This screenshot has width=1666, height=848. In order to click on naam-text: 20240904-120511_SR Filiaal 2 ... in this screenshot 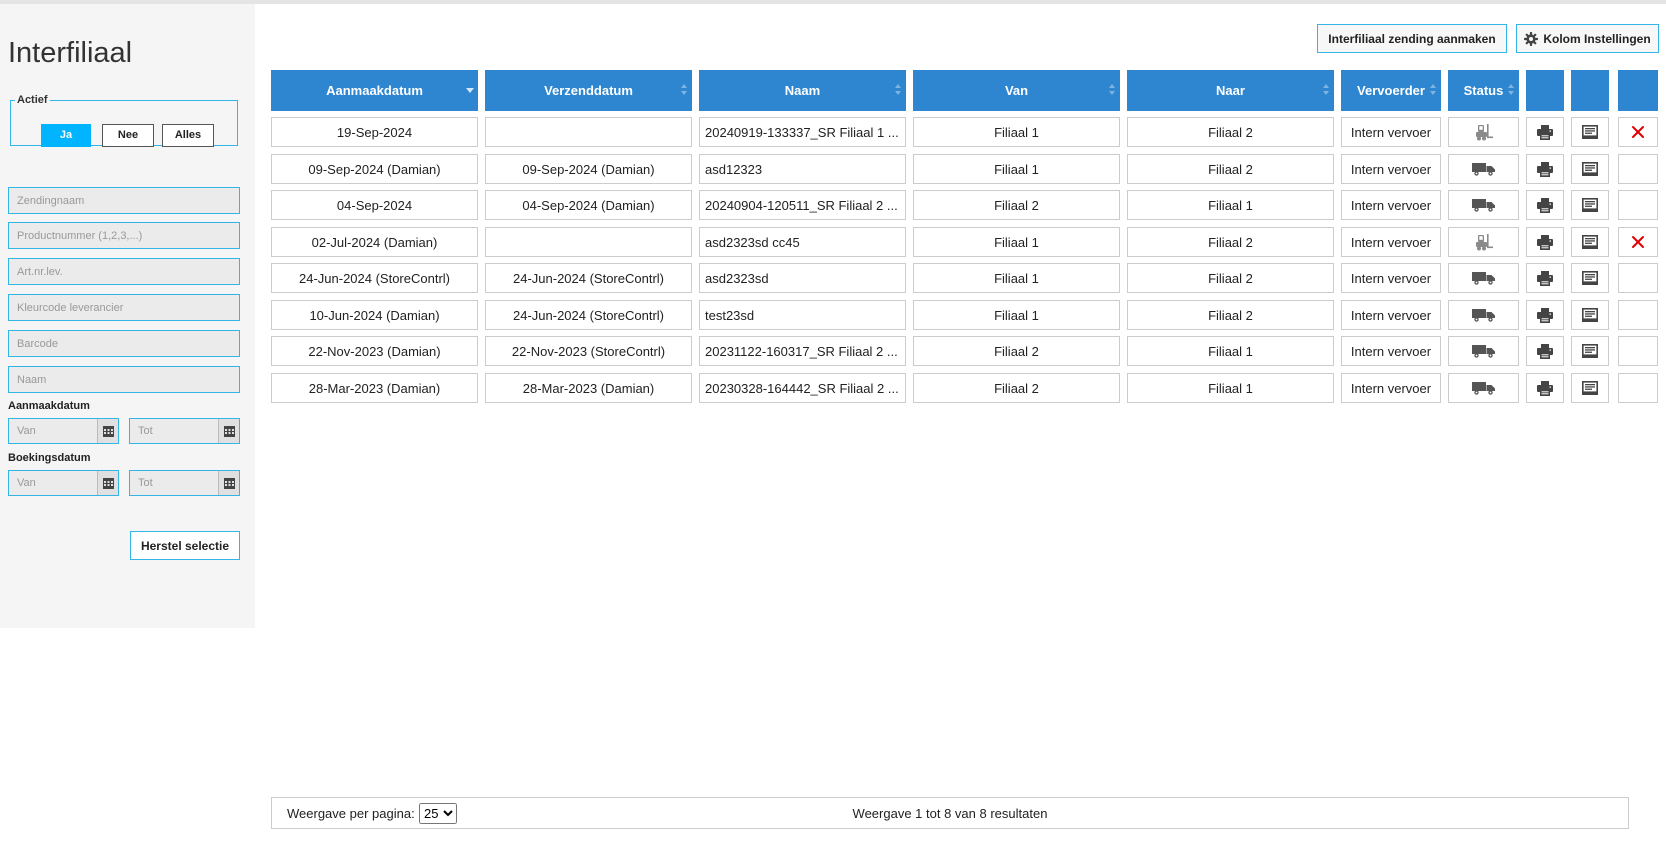, I will do `click(801, 205)`.